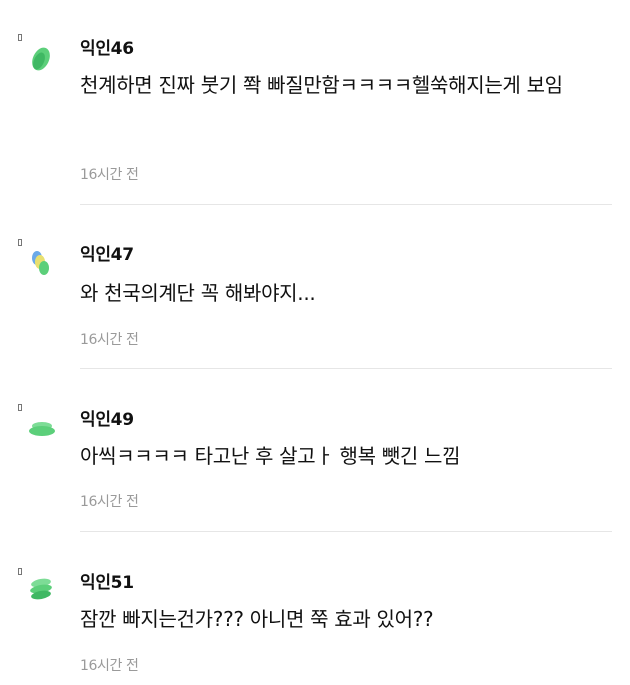 The height and width of the screenshot is (685, 630). Describe the element at coordinates (41, 59) in the screenshot. I see `green-leaf-icon` at that location.